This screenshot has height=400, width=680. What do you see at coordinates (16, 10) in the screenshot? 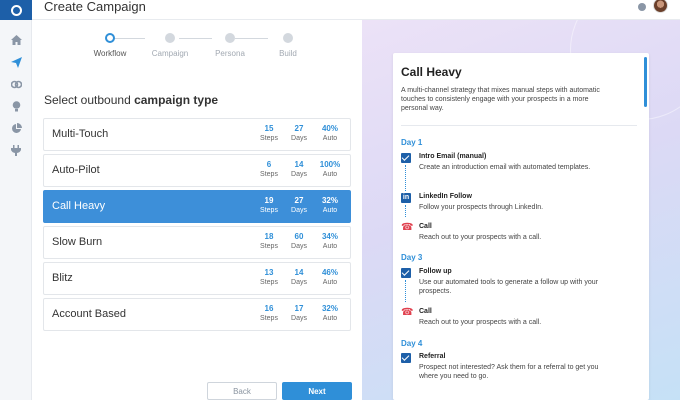
I see `logo-icon` at bounding box center [16, 10].